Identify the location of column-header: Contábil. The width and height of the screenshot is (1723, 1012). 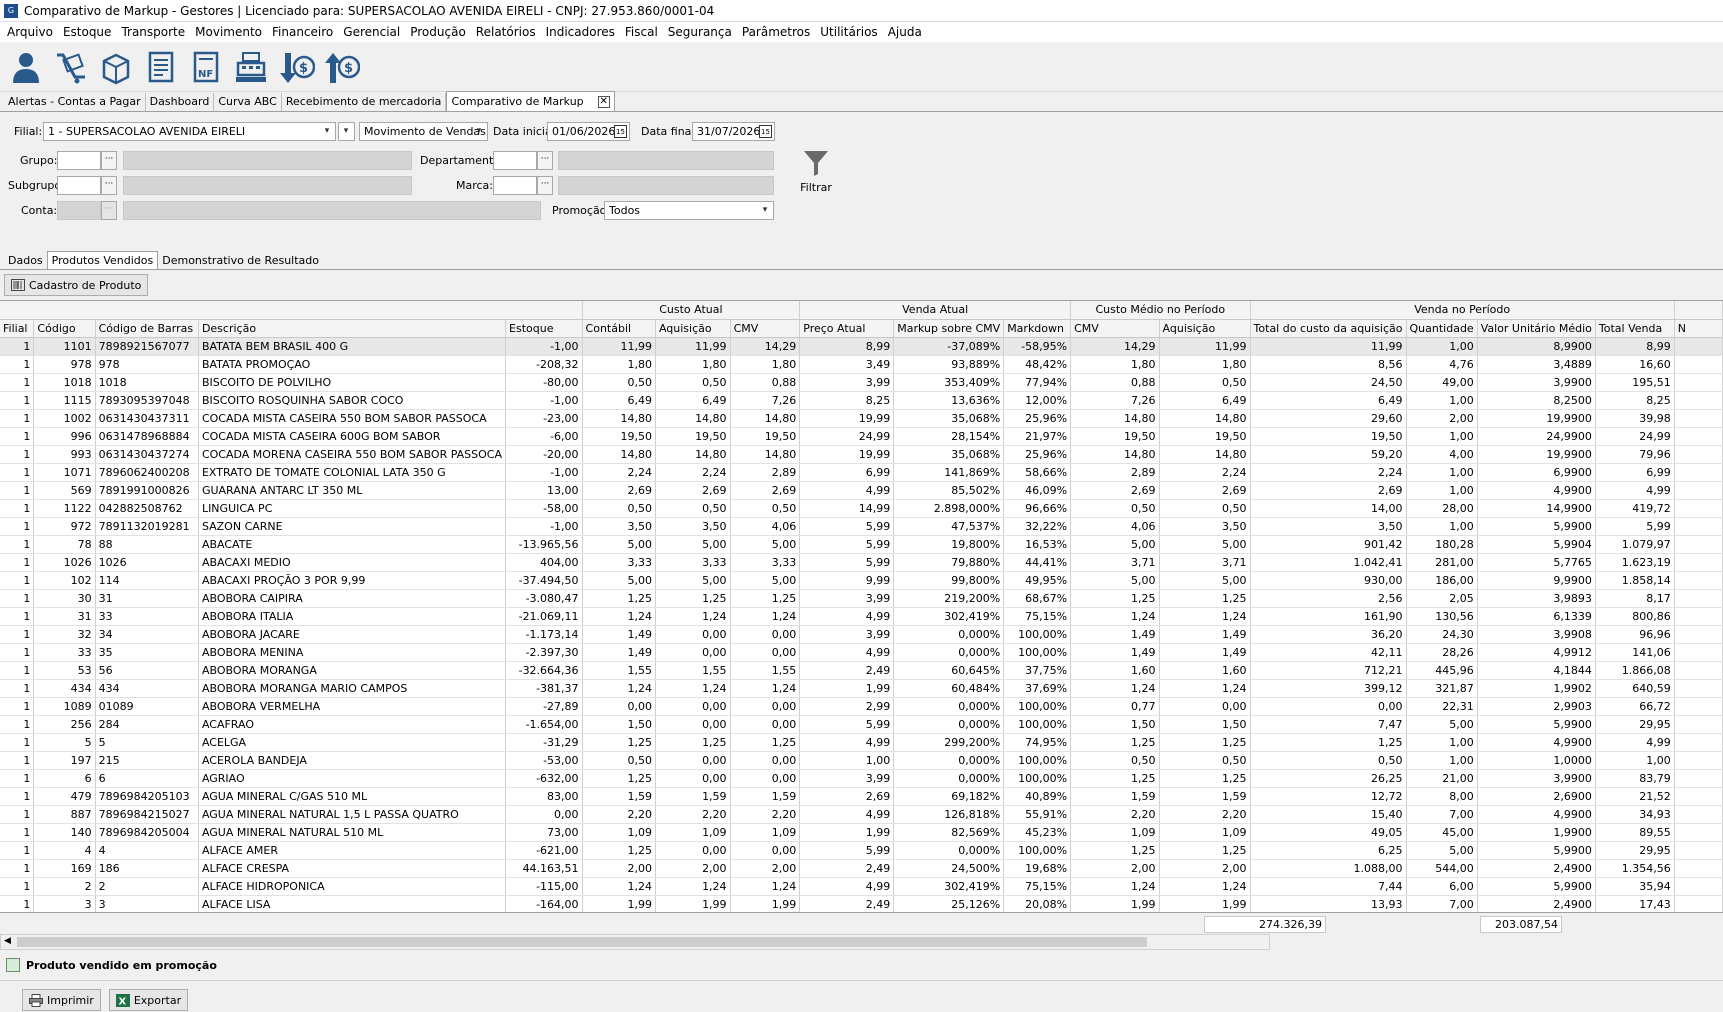
(619, 328).